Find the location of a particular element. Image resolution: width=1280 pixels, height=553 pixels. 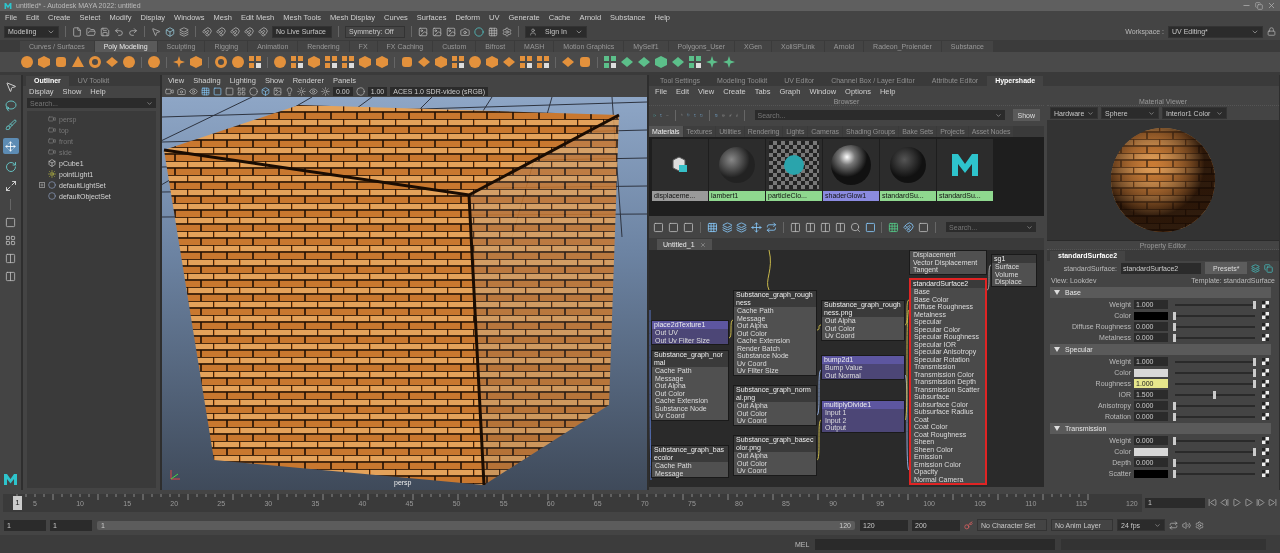

redo-icon is located at coordinates (133, 31).